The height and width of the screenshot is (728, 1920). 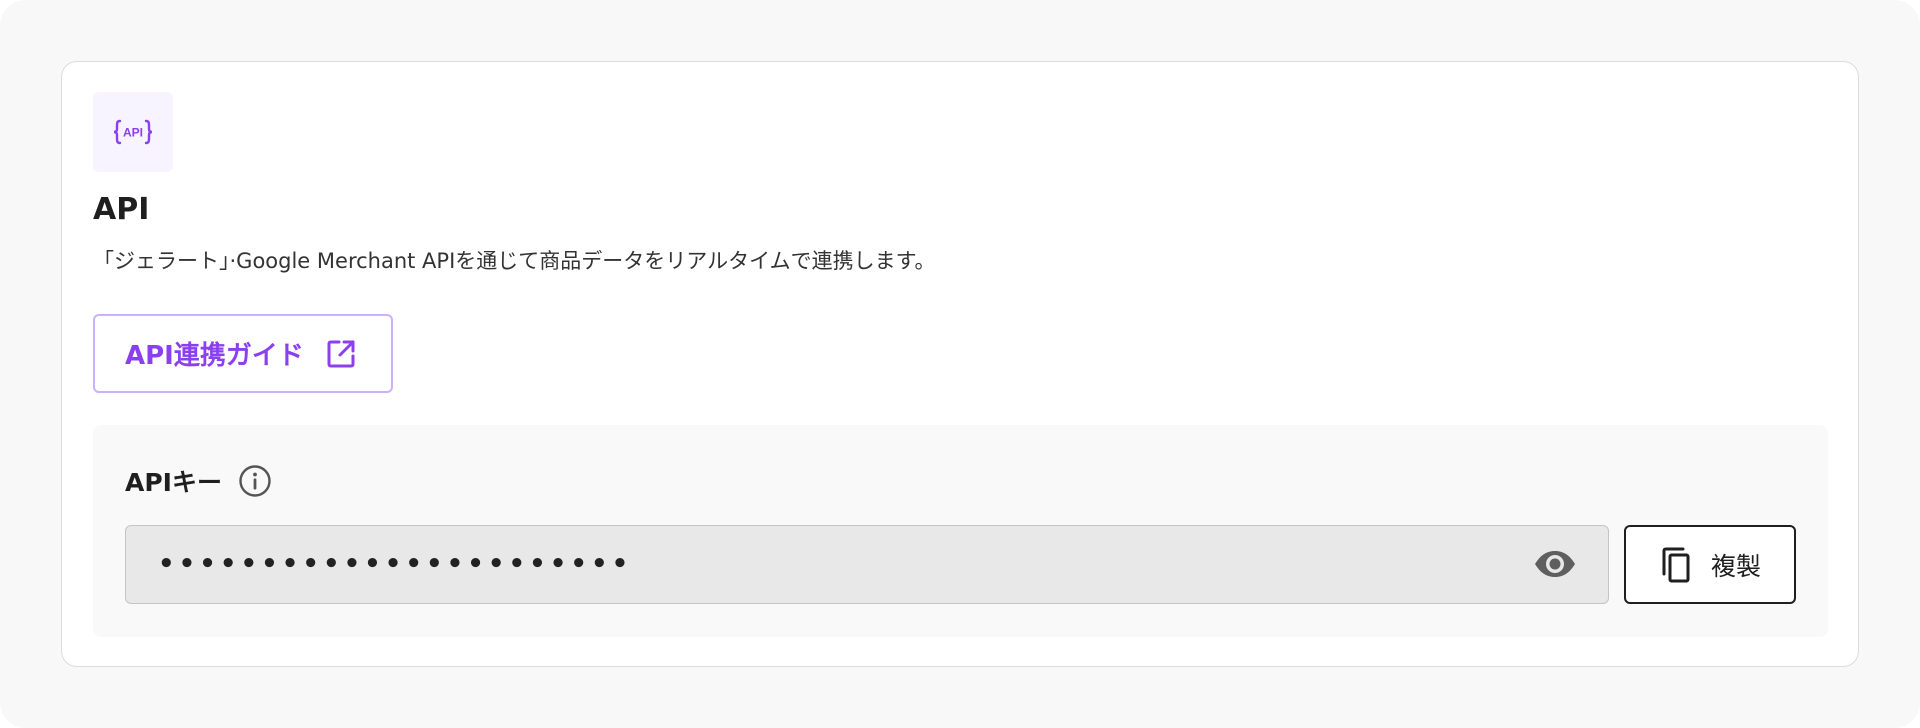 I want to click on card-title: API, so click(x=121, y=209).